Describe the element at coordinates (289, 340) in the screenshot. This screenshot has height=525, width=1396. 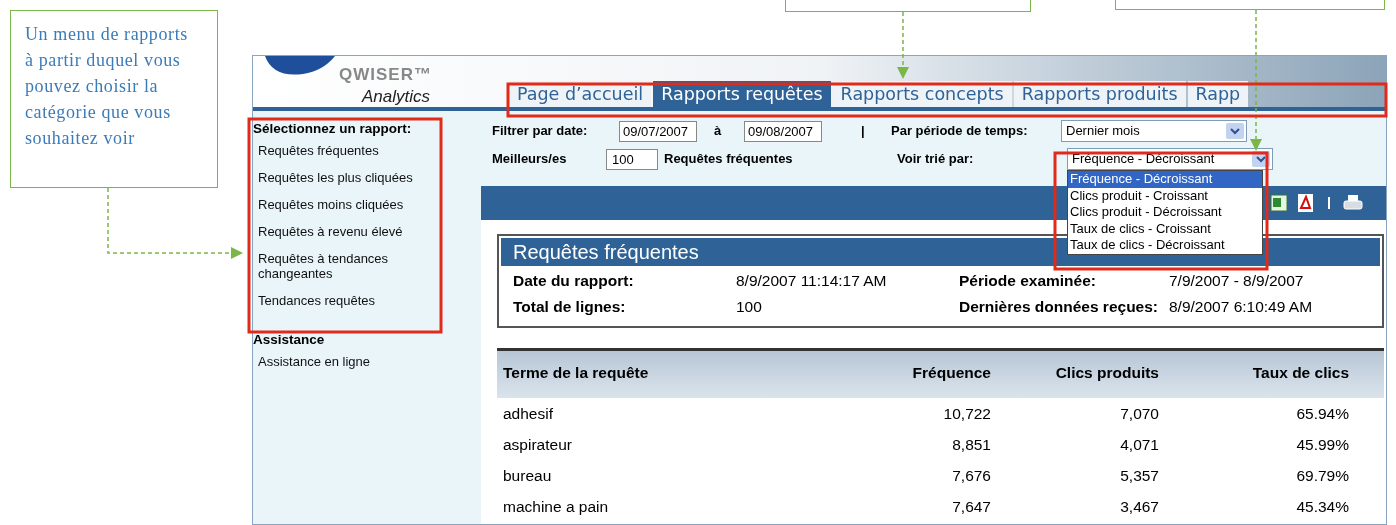
I see `sidebar-heading: Assistance` at that location.